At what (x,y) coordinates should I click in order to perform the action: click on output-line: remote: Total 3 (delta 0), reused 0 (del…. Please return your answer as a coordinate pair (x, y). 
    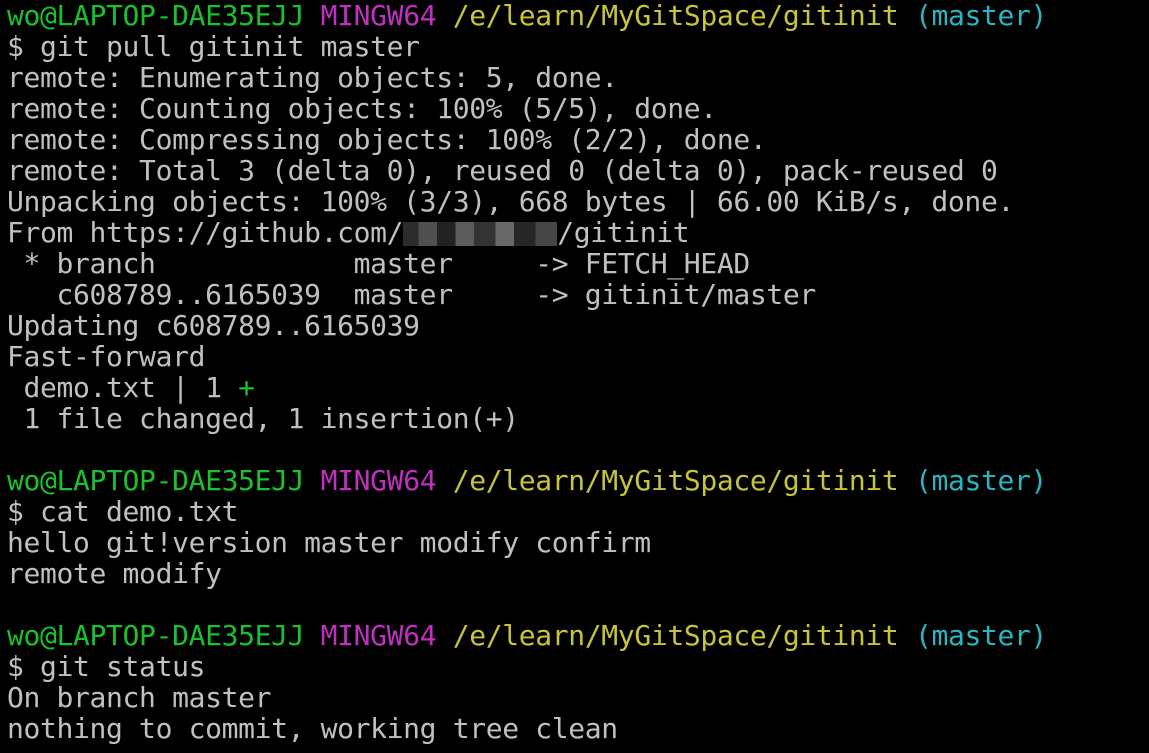
    Looking at the image, I should click on (502, 170).